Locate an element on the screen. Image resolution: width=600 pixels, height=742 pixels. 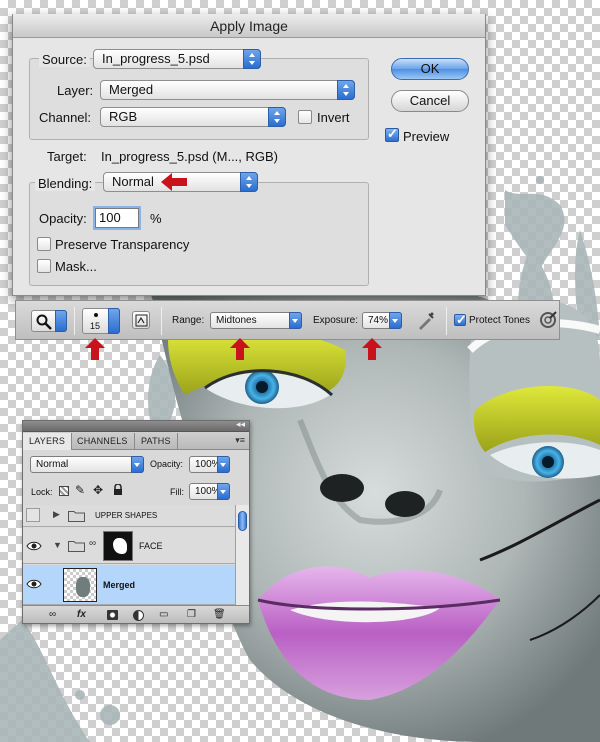
lock-label: Lock: is located at coordinates (42, 492).